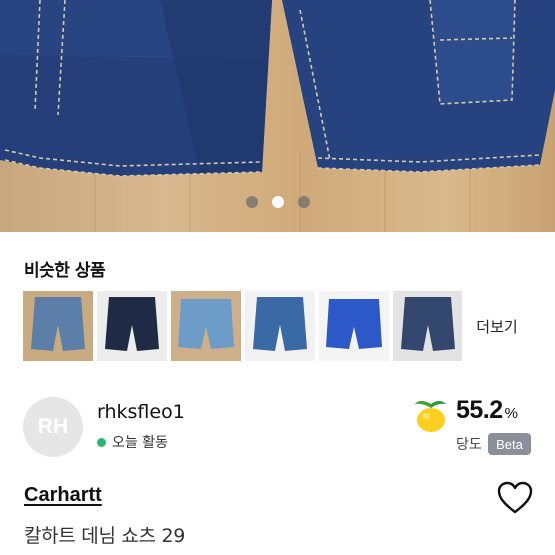 The image size is (555, 555). Describe the element at coordinates (431, 418) in the screenshot. I see `lemon-icon` at that location.